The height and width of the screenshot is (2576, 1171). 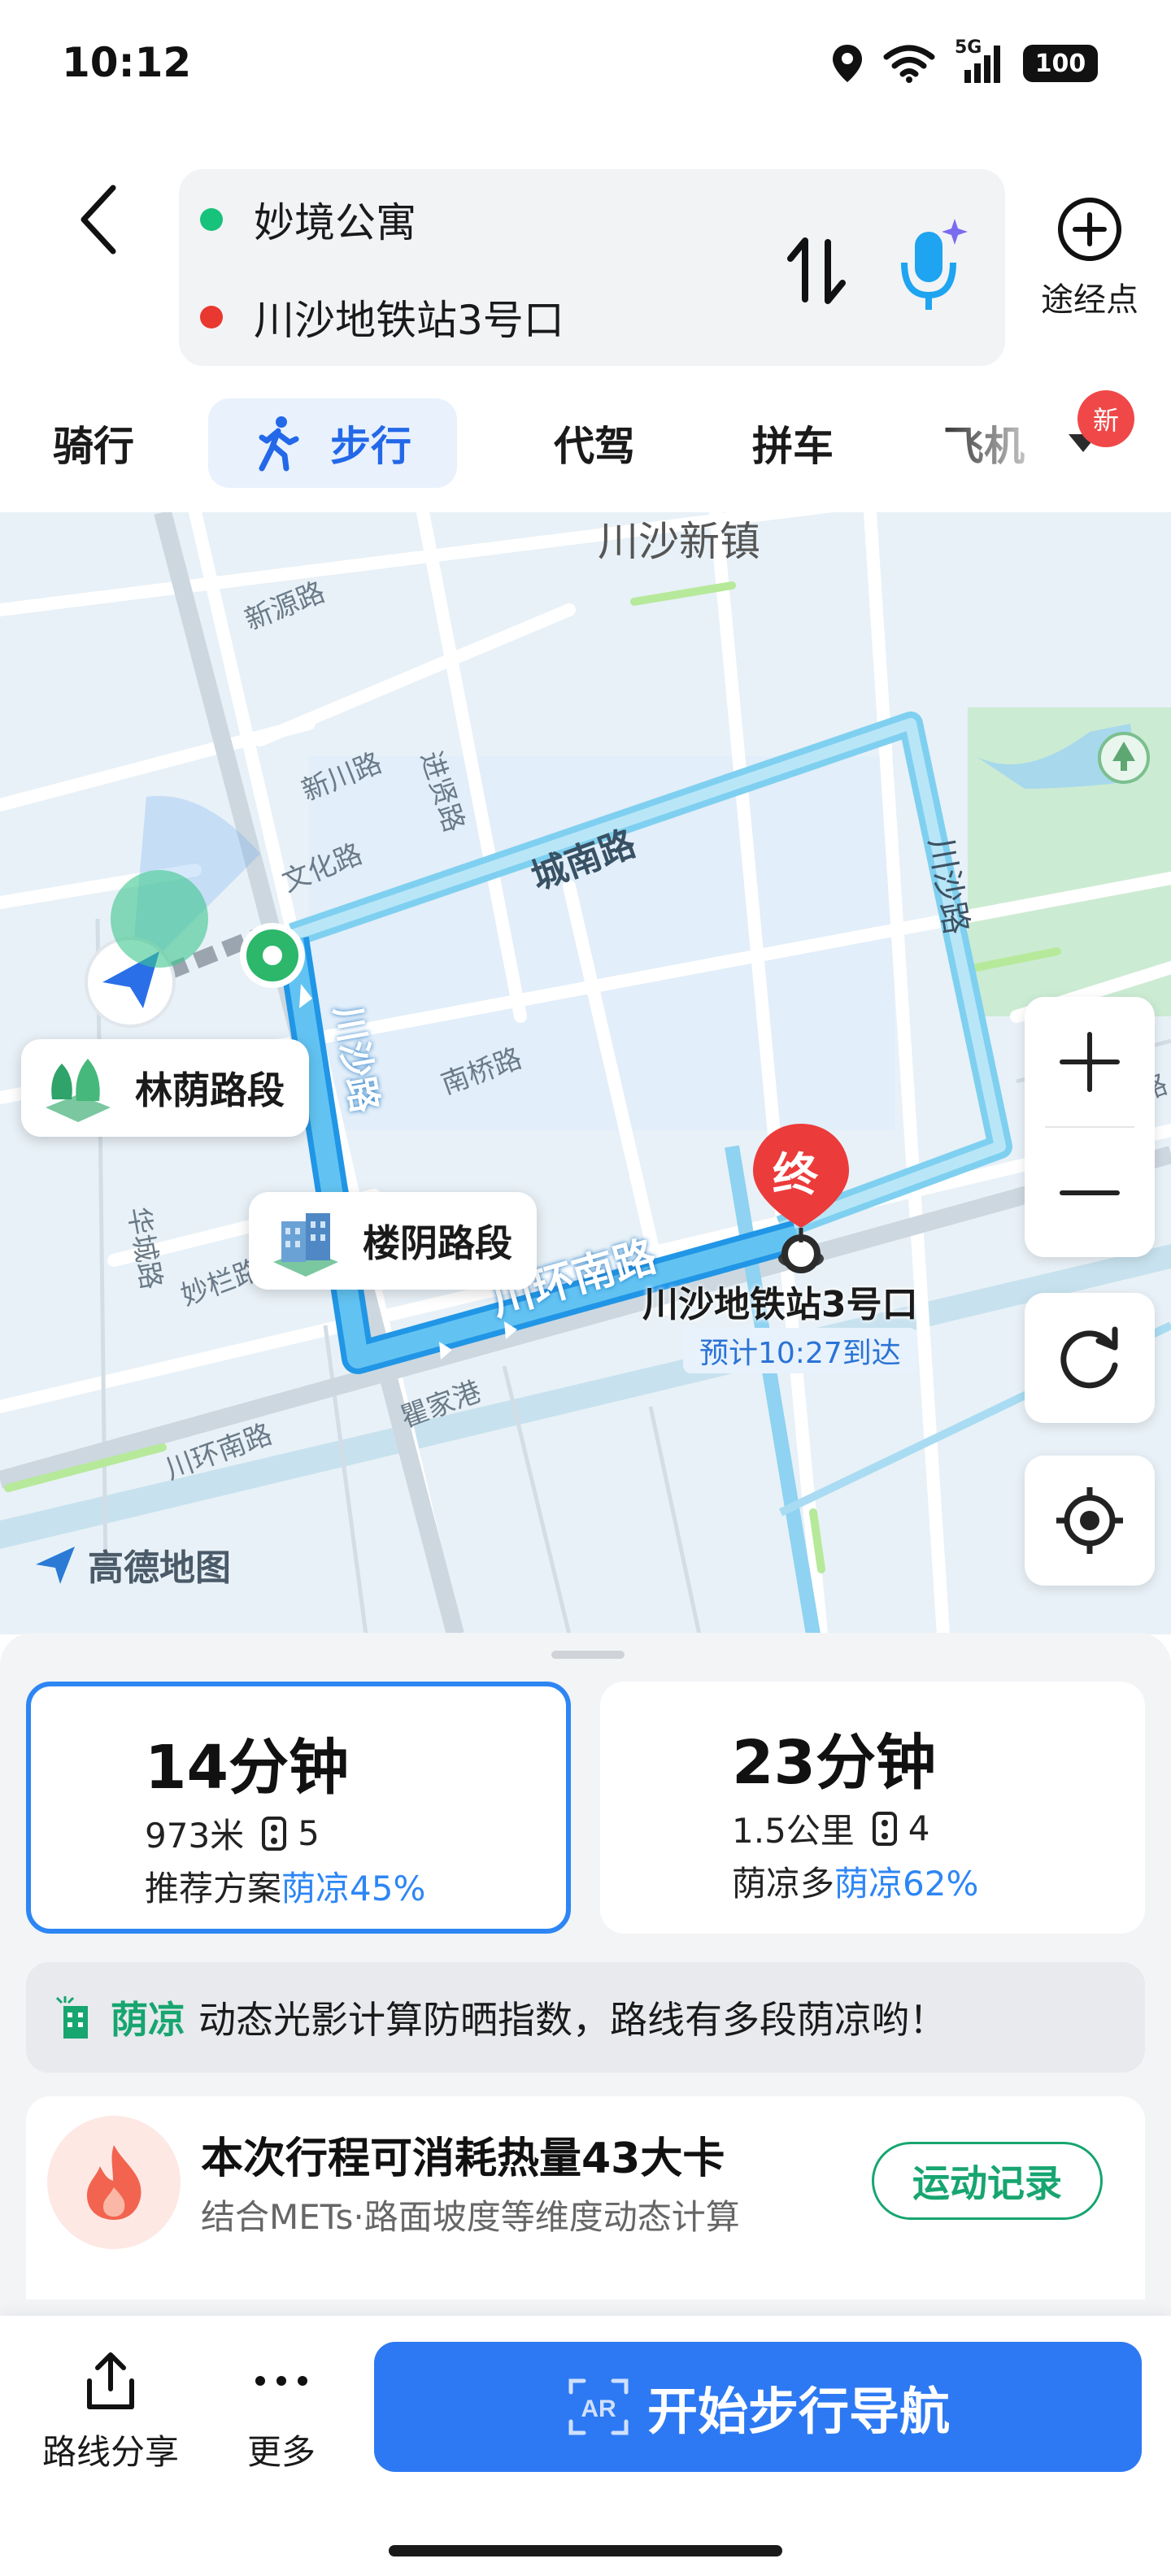 I want to click on origin-dot-icon, so click(x=212, y=220).